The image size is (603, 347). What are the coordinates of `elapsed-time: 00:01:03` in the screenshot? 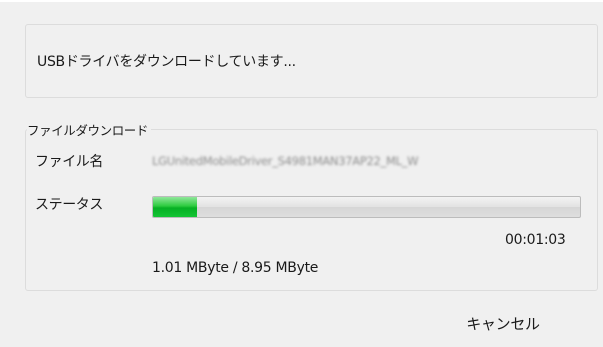 It's located at (535, 240).